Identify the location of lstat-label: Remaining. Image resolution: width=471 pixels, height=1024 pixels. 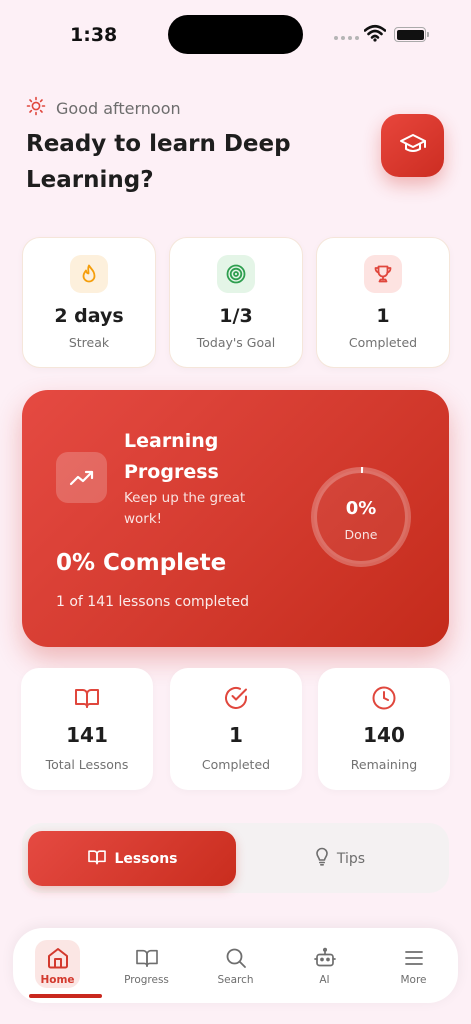
(384, 764).